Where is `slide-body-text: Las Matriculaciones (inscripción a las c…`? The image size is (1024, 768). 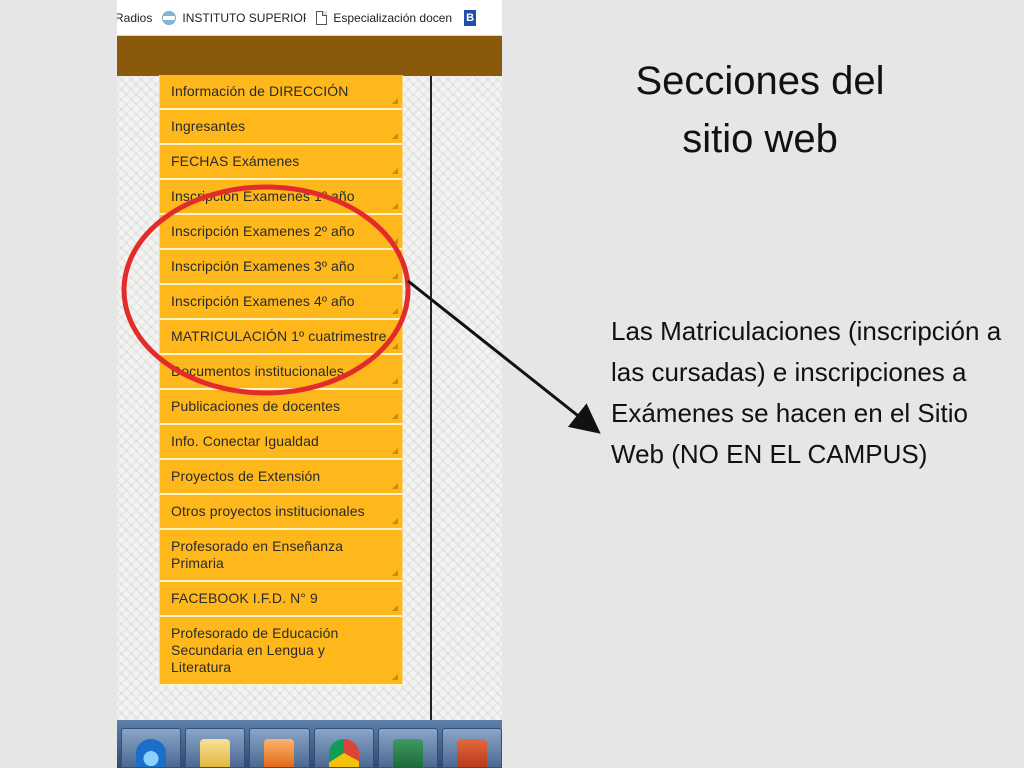
slide-body-text: Las Matriculaciones (inscripción a las c… is located at coordinates (806, 392).